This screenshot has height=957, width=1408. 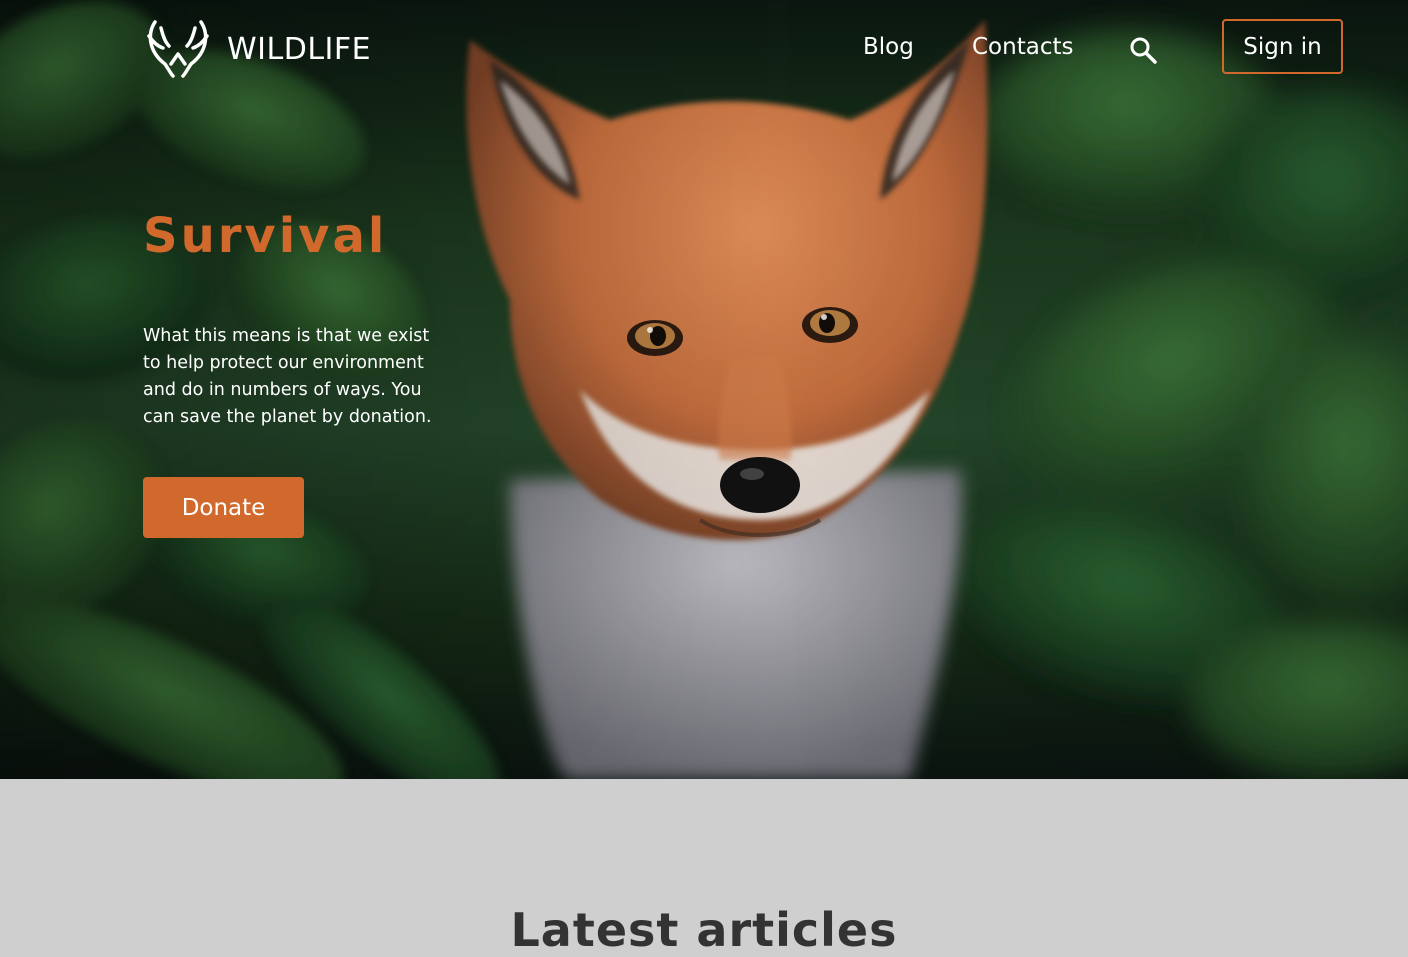 What do you see at coordinates (888, 47) in the screenshot?
I see `nav-link-blog: Blog` at bounding box center [888, 47].